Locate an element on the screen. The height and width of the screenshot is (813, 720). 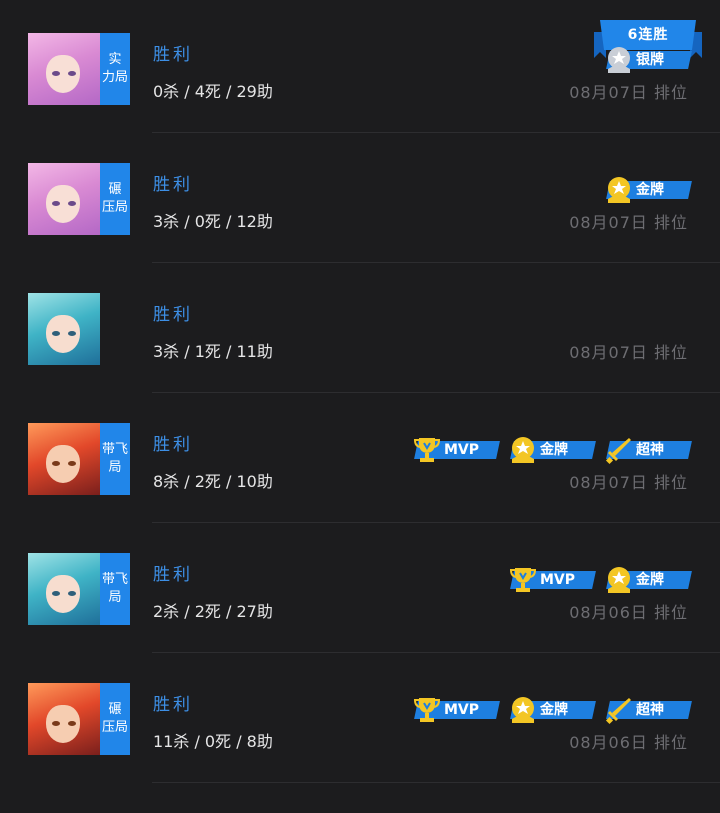
row-divider is located at coordinates (436, 782).